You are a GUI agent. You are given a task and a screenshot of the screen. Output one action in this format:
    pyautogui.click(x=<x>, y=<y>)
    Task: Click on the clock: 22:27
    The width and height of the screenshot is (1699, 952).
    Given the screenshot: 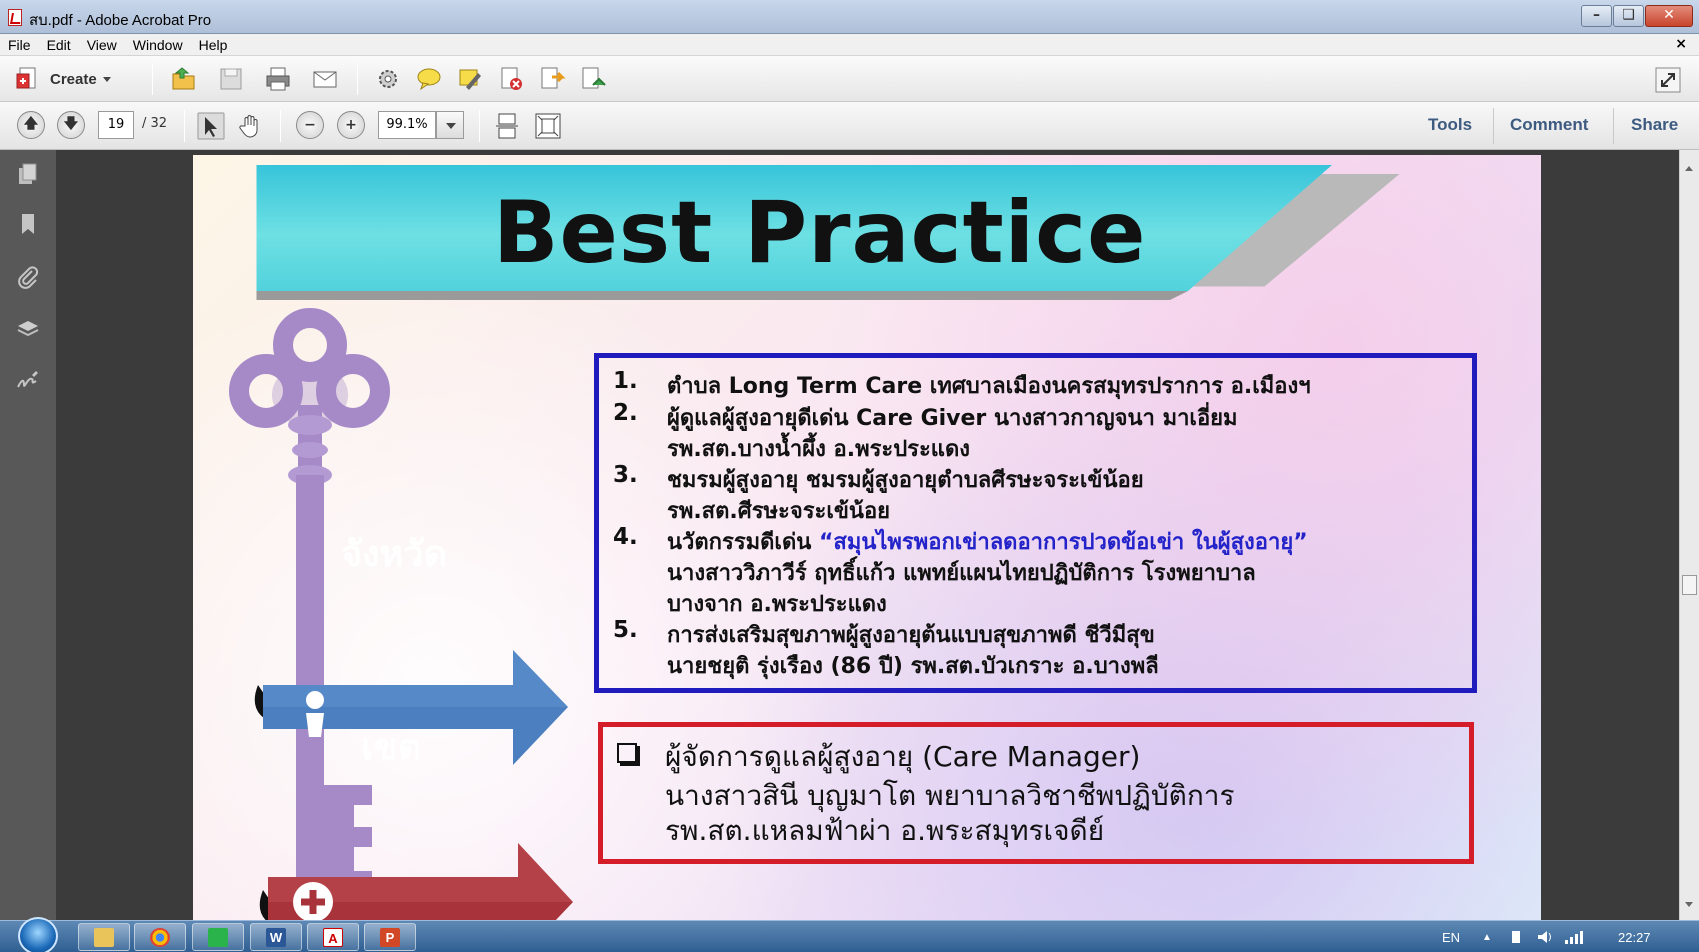 What is the action you would take?
    pyautogui.click(x=1634, y=937)
    